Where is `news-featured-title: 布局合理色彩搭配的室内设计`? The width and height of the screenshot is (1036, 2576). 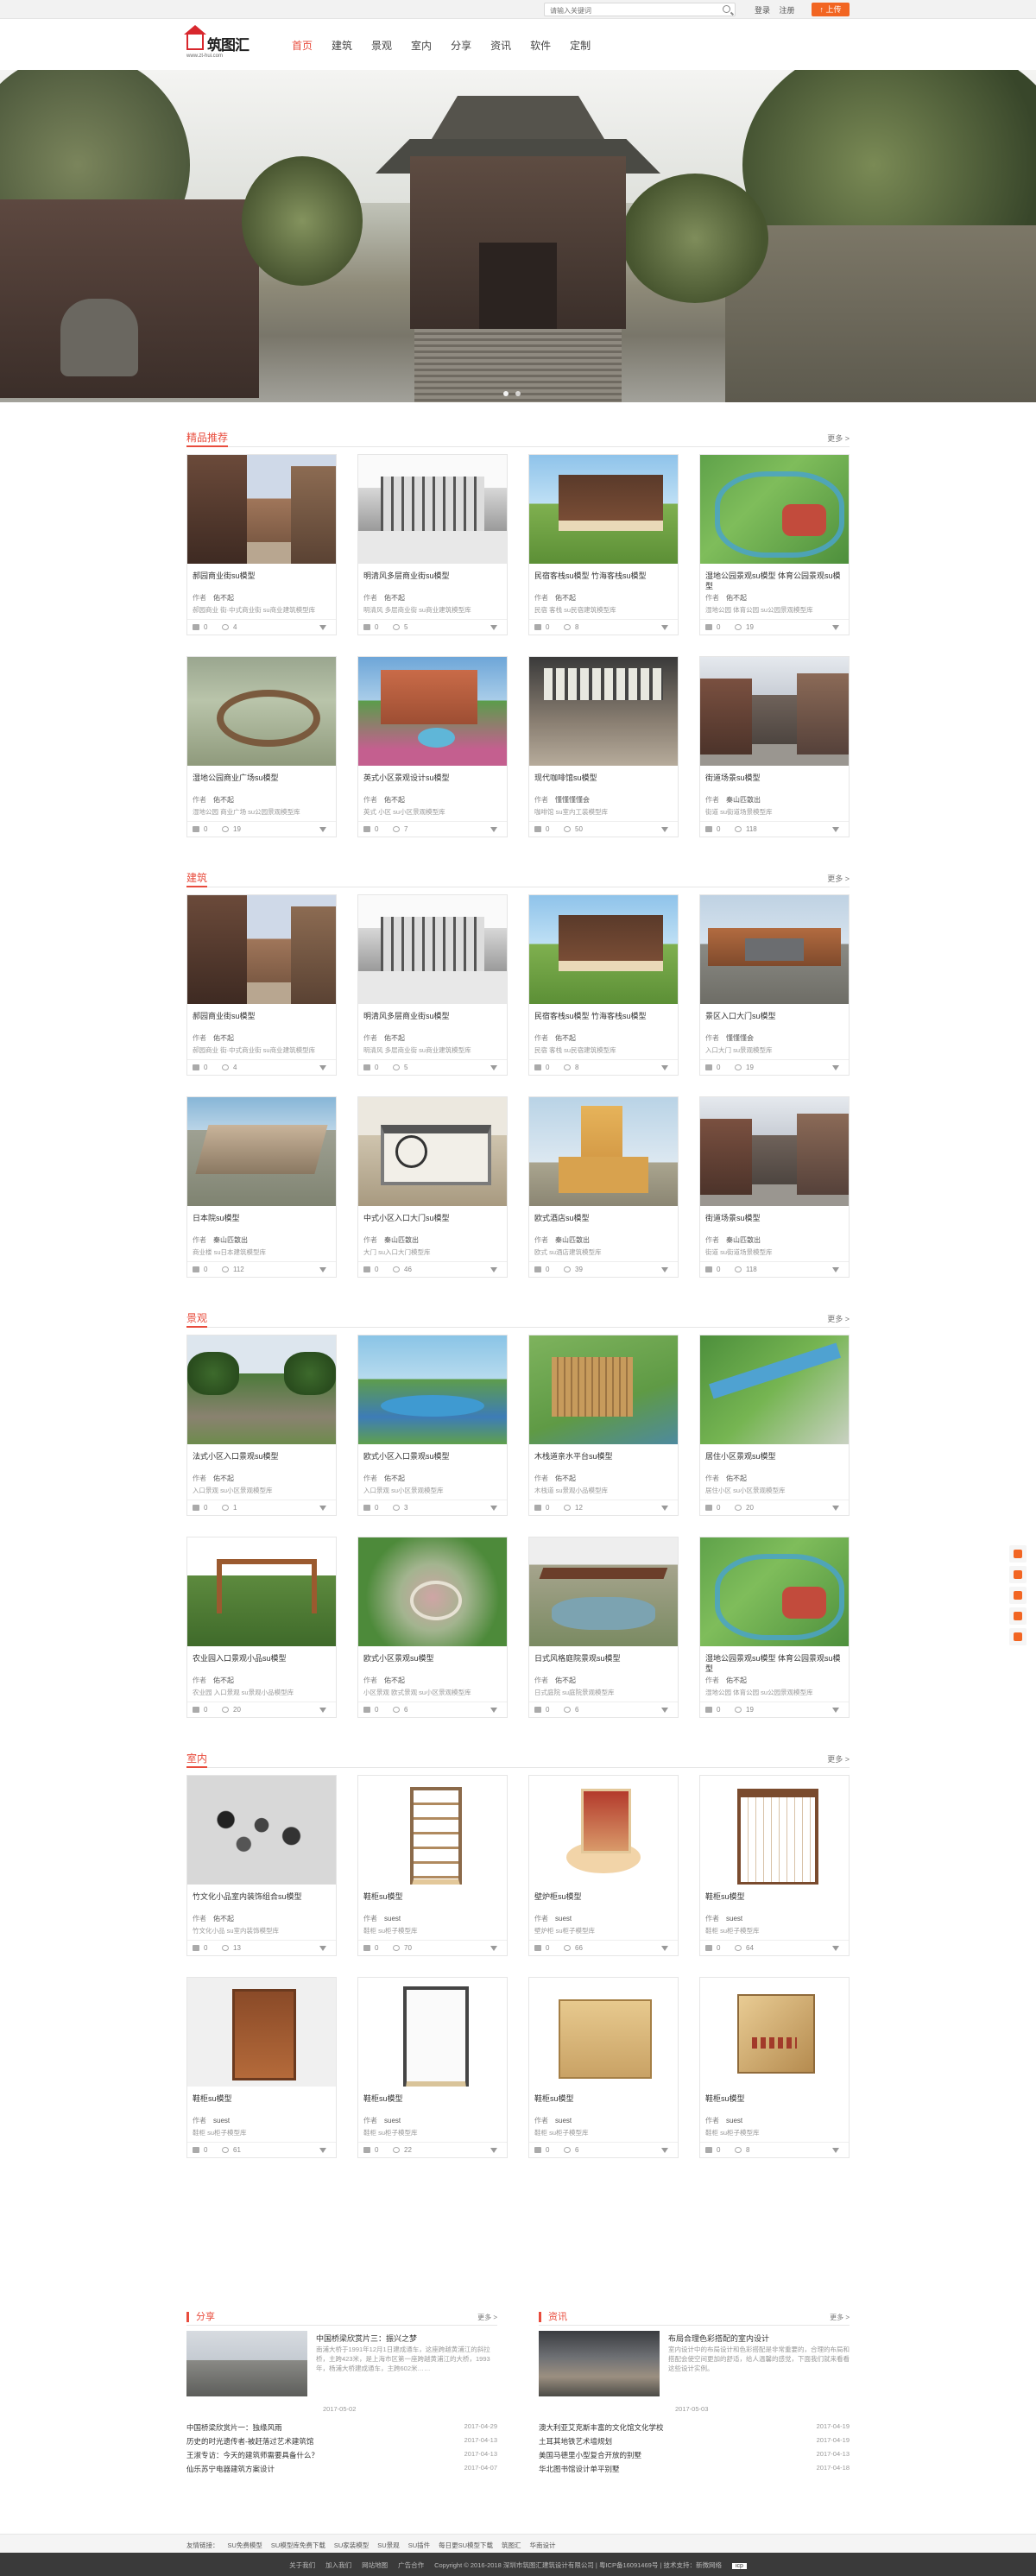
news-featured-title: 布局合理色彩搭配的室内设计 is located at coordinates (759, 2338).